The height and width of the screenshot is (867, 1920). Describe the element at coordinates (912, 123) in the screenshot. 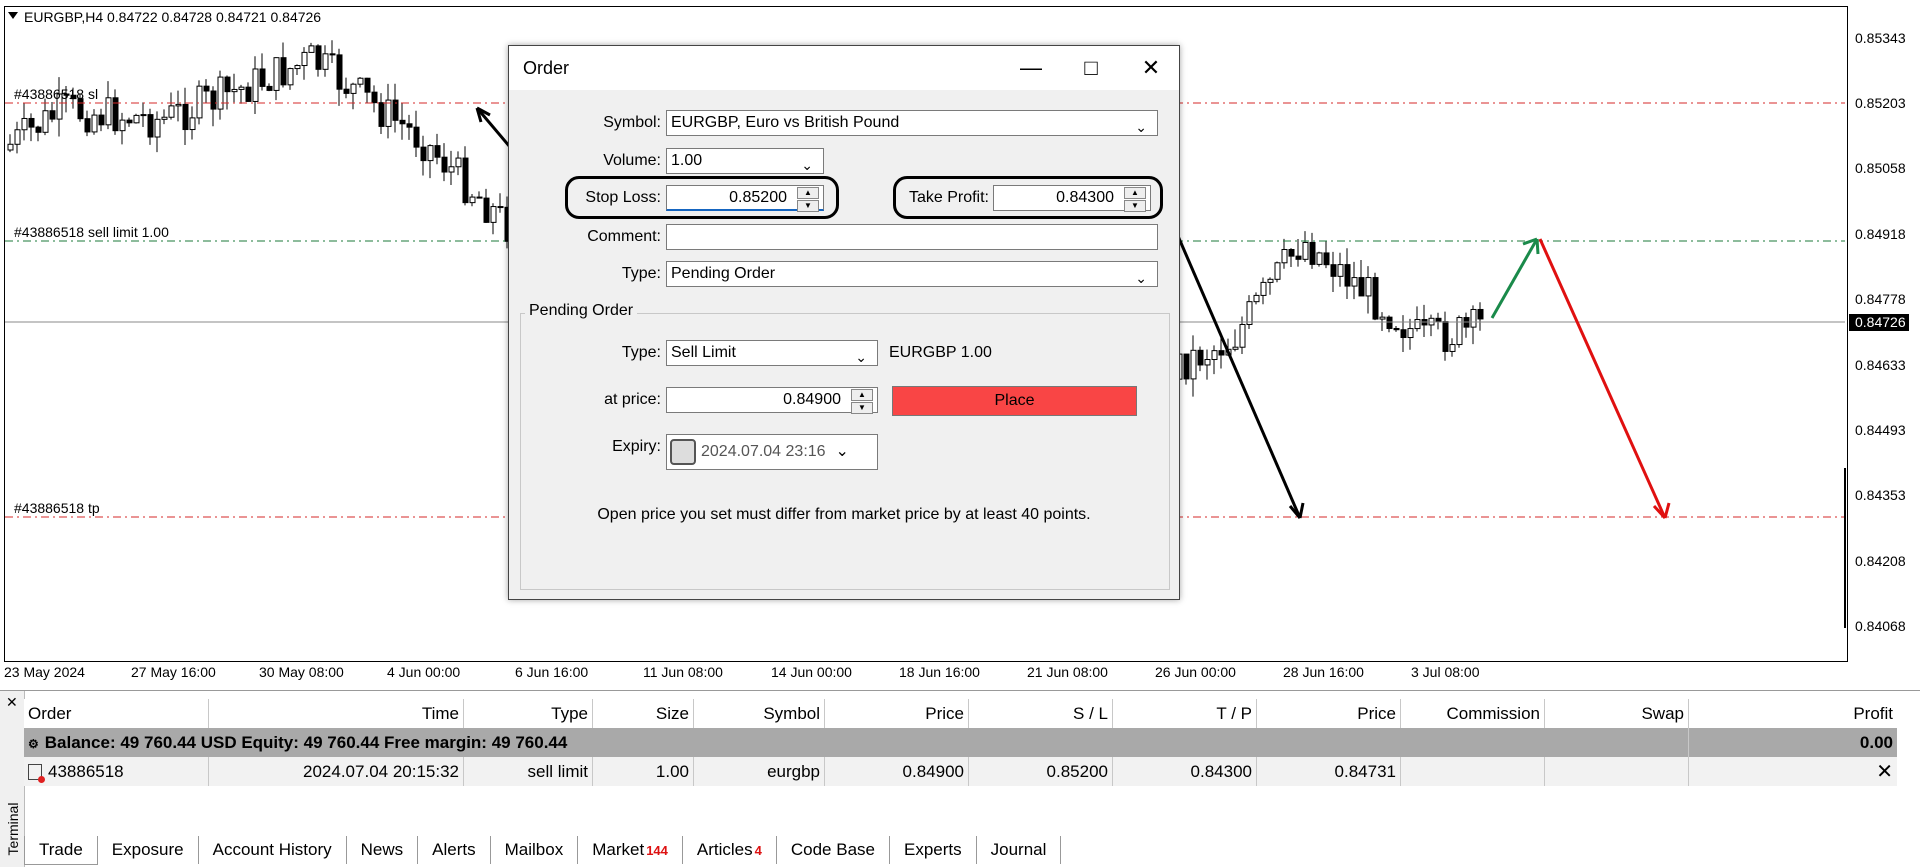

I see `symbol-select: EURGBP, Euro vs British Pound ⌄` at that location.